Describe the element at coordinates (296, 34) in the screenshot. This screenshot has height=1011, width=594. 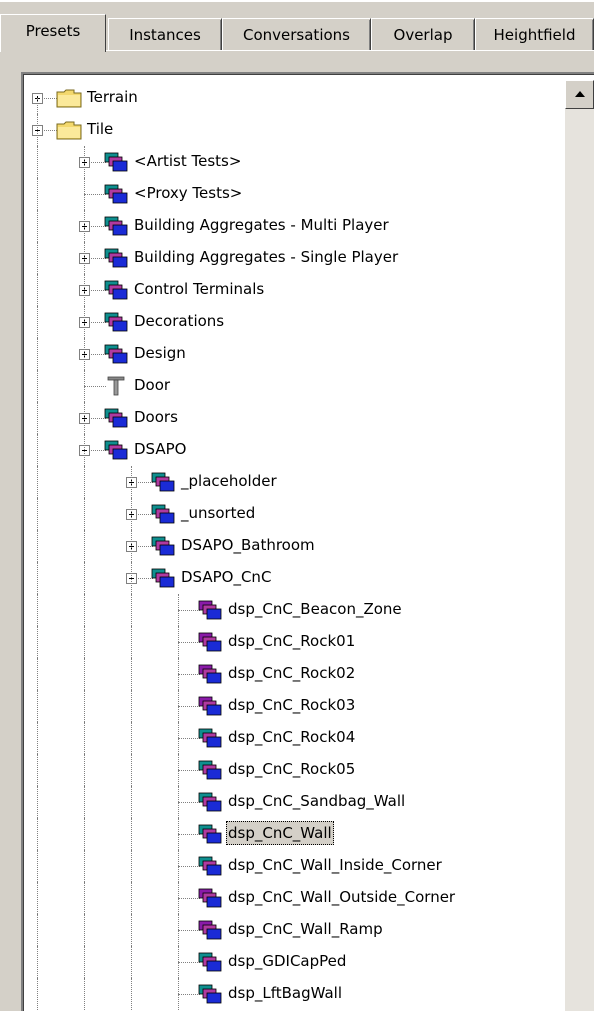
I see `tab-conversations: Conversations` at that location.